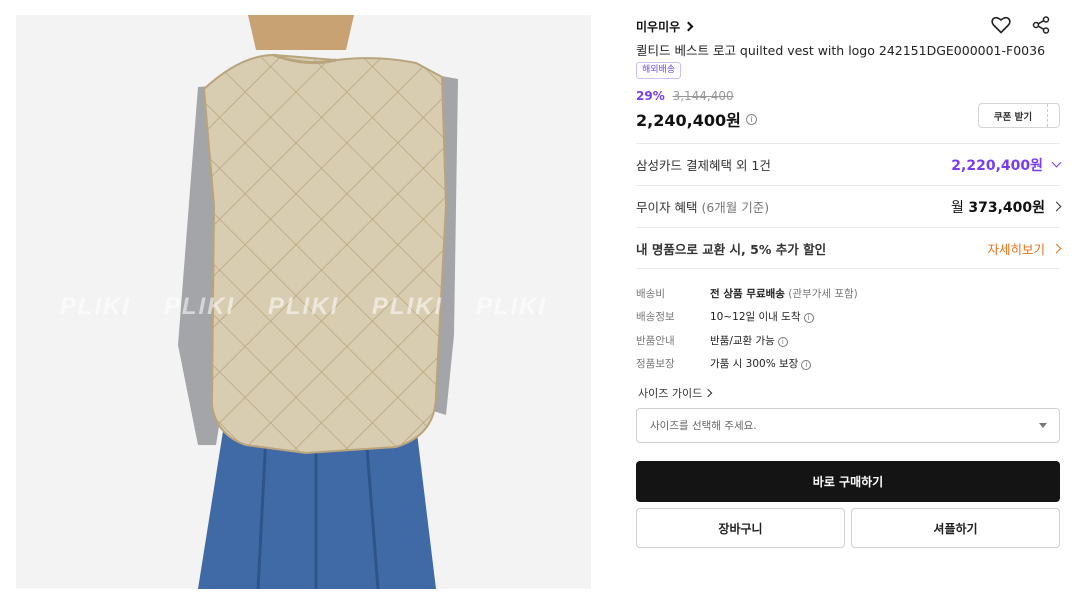  I want to click on info-key: 반품안내, so click(655, 340).